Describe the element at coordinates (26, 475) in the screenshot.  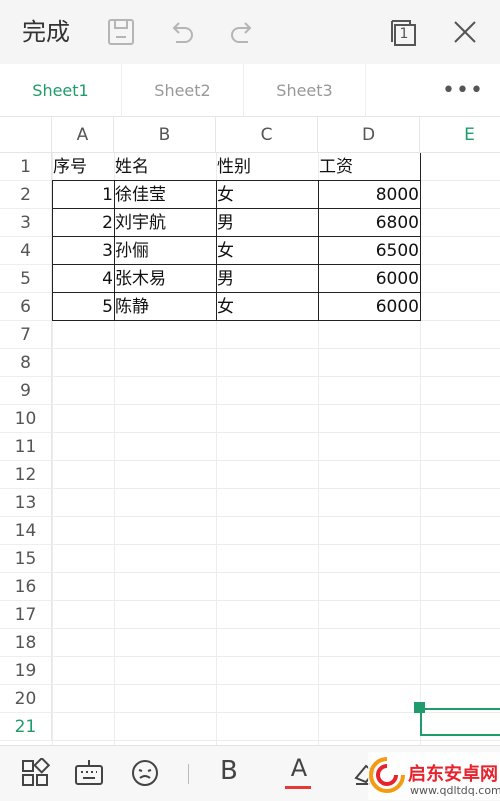
I see `row-header: 12` at that location.